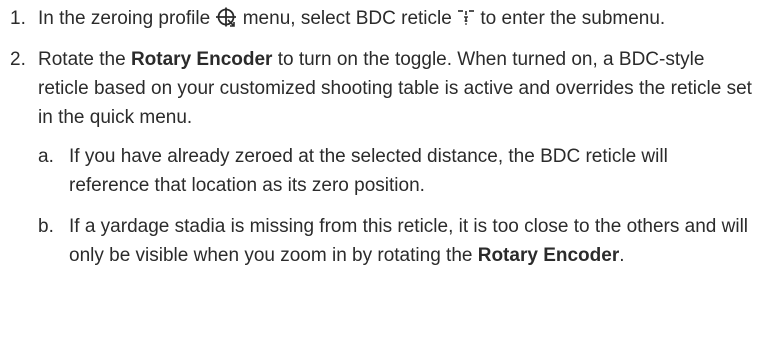  I want to click on step-number: 1., so click(18, 18).